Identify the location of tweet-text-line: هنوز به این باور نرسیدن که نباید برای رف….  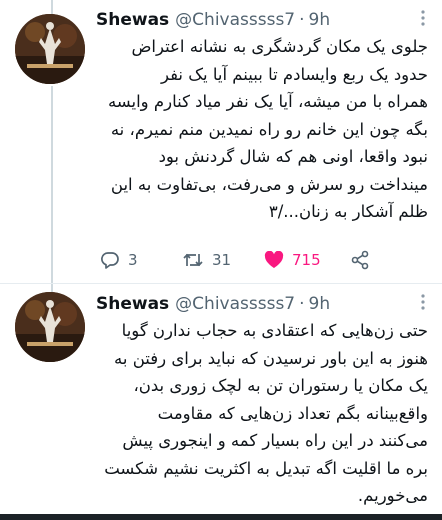
(271, 358).